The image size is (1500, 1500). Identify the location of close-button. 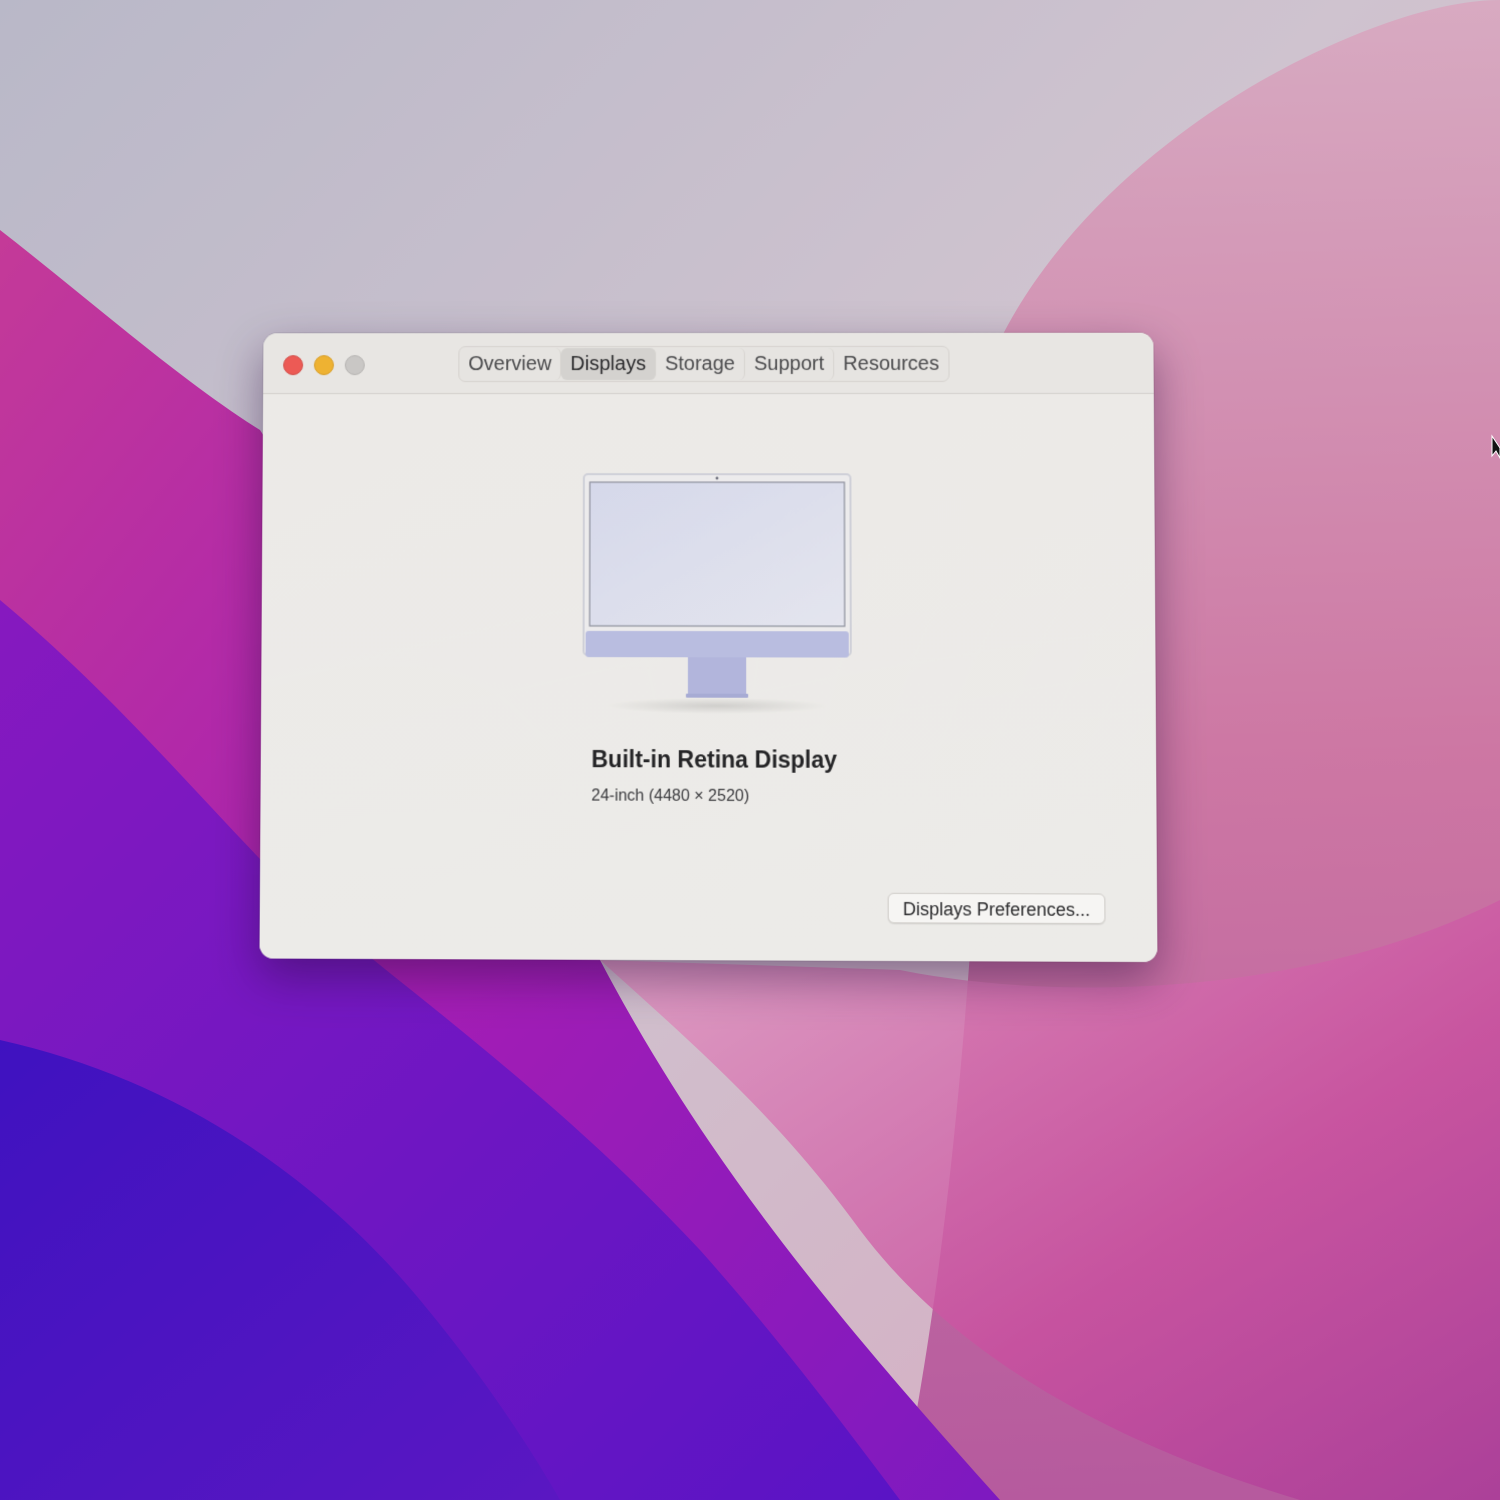
(293, 365).